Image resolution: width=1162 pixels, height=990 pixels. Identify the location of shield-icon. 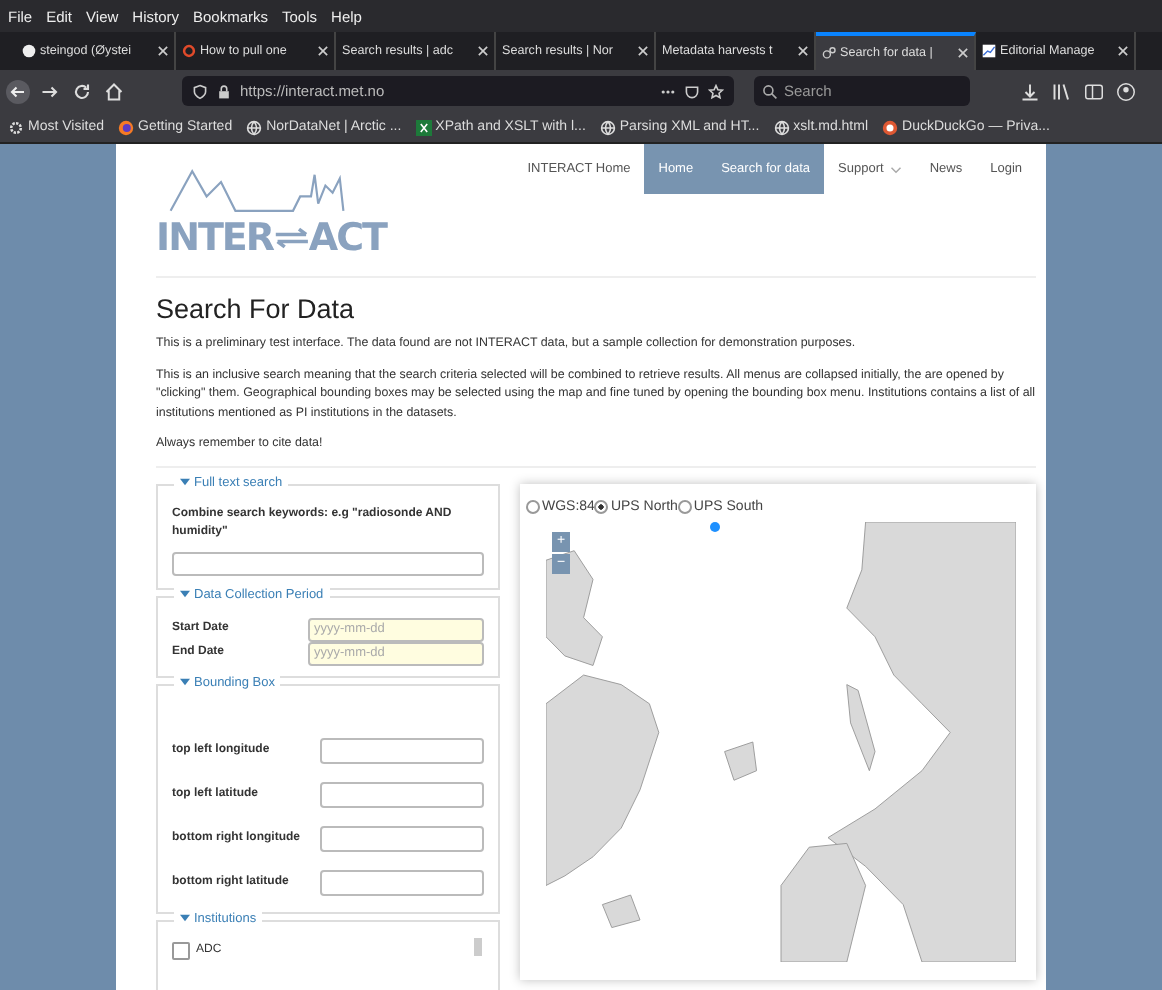
(200, 91).